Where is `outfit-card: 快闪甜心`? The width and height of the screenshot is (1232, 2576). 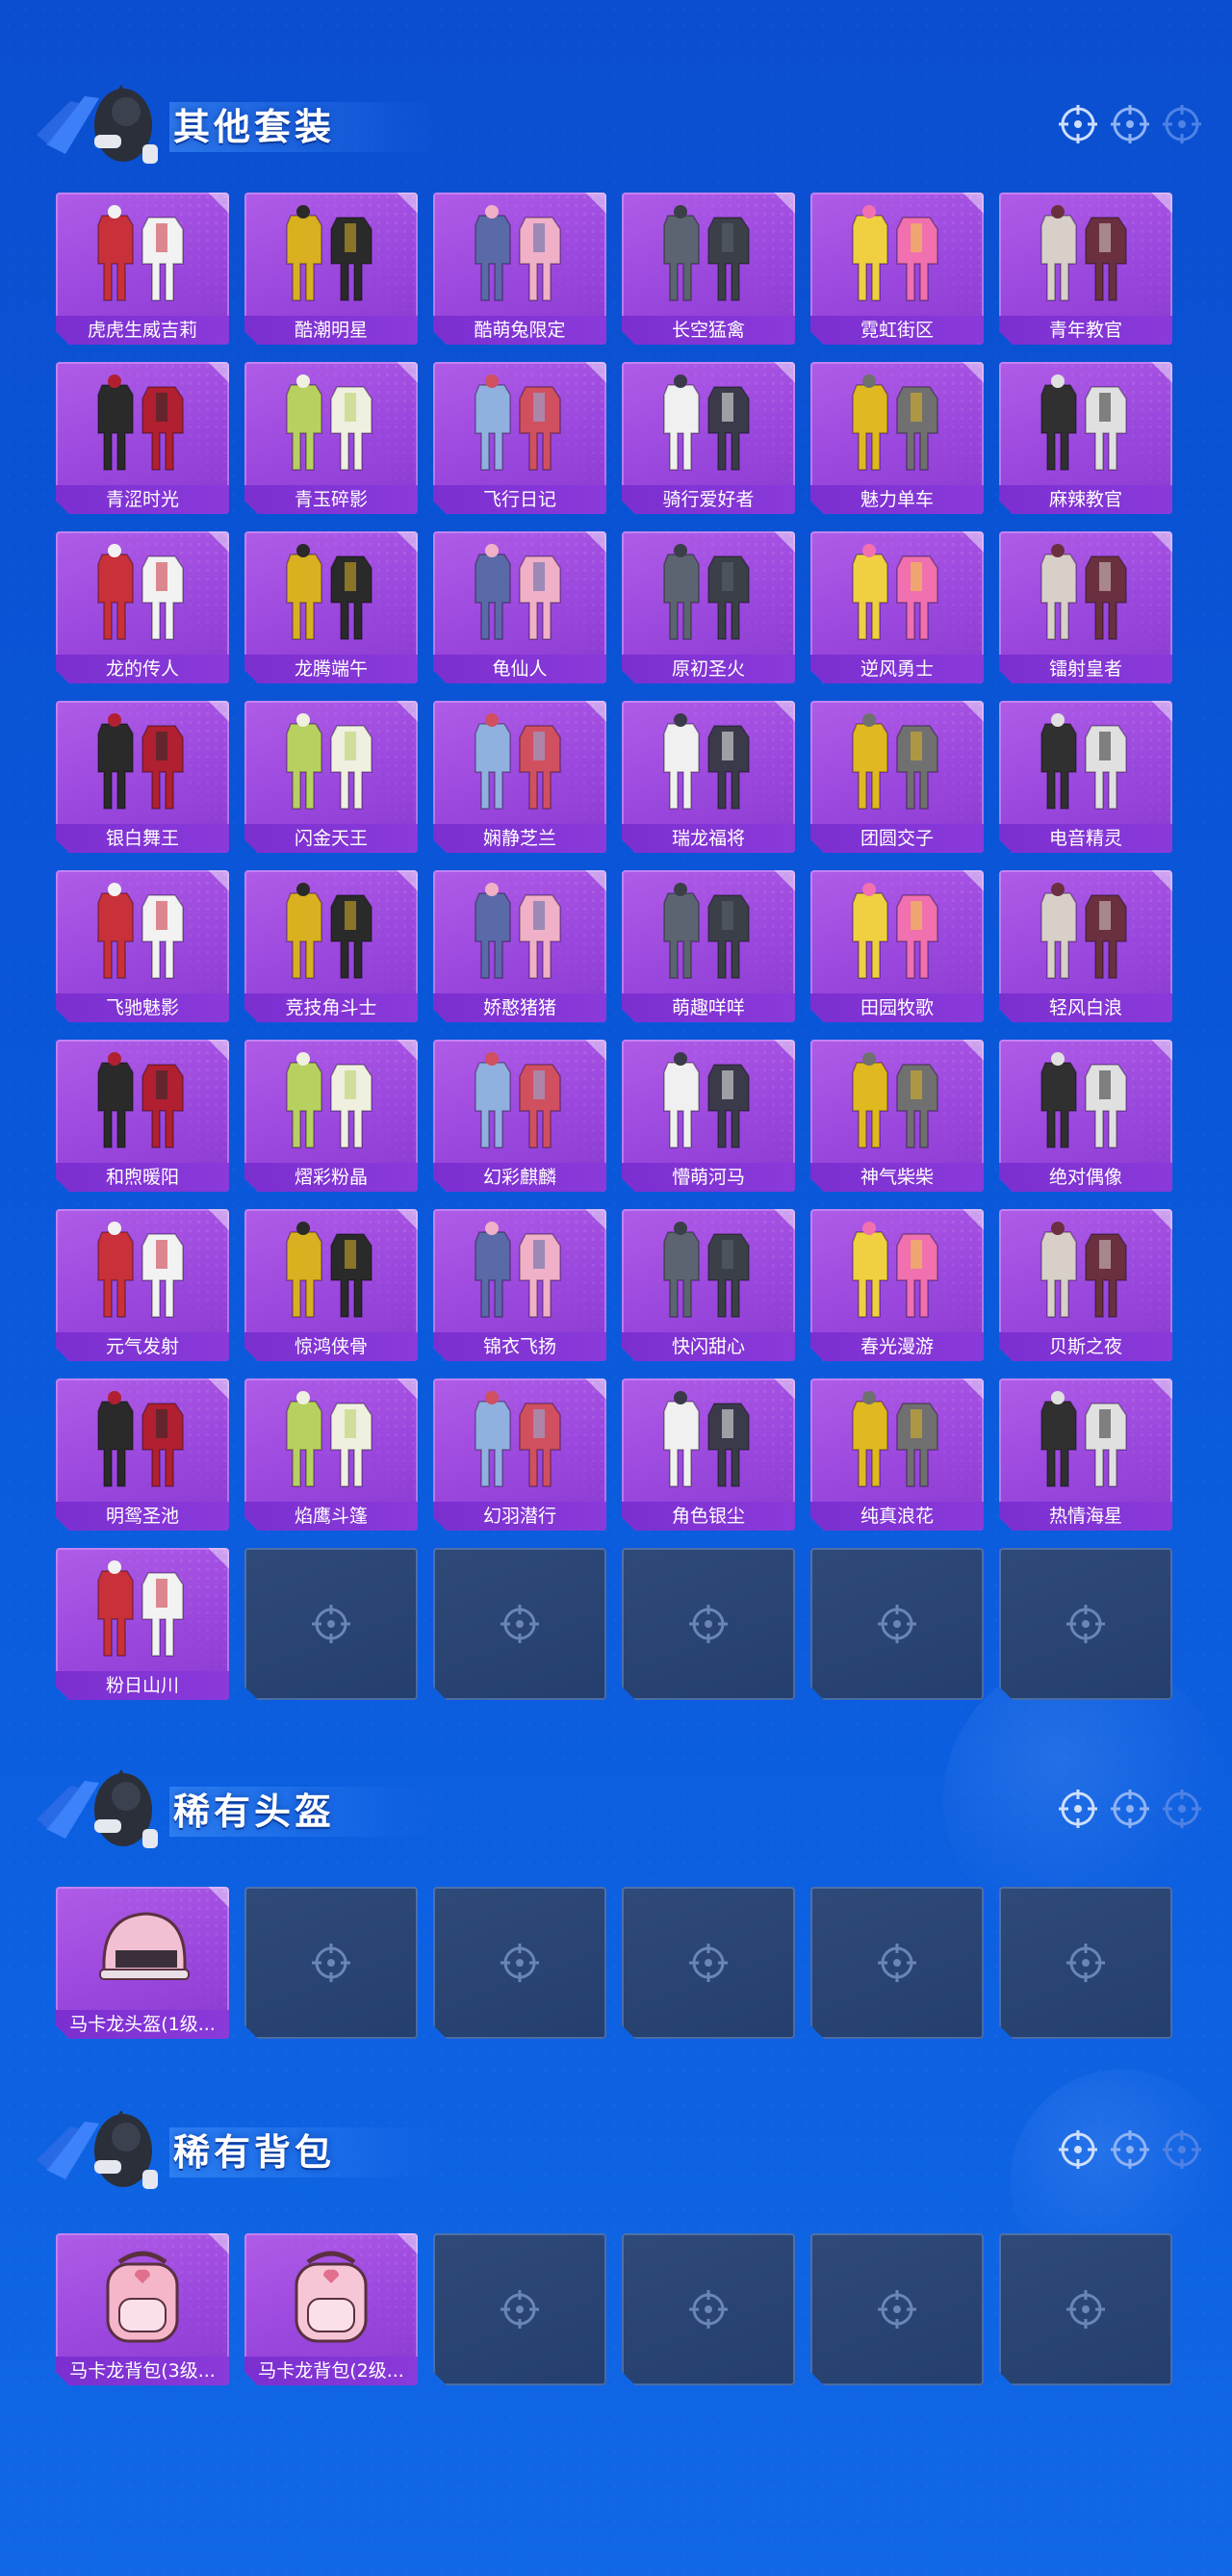 outfit-card: 快闪甜心 is located at coordinates (708, 1285).